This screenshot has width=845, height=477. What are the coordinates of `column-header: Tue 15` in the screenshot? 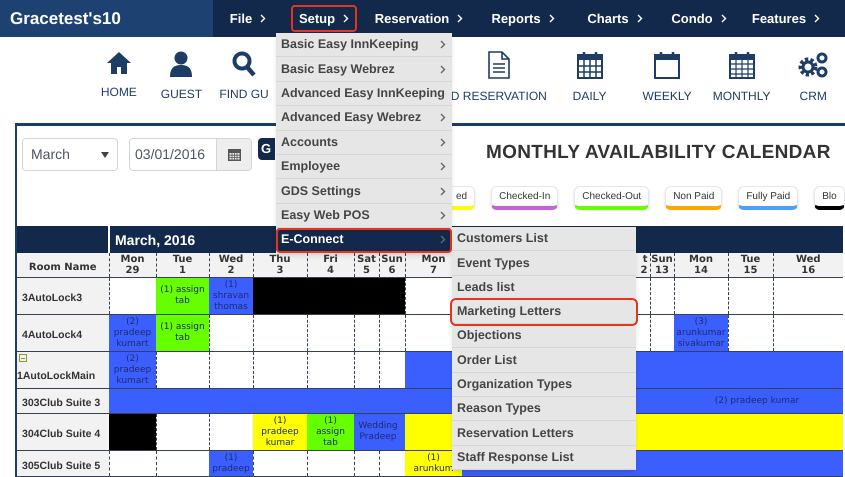 It's located at (750, 265).